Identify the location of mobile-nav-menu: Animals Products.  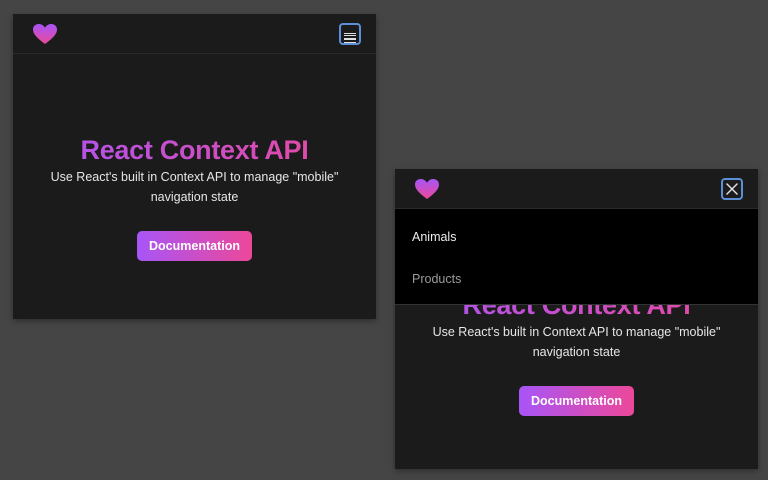
(576, 257).